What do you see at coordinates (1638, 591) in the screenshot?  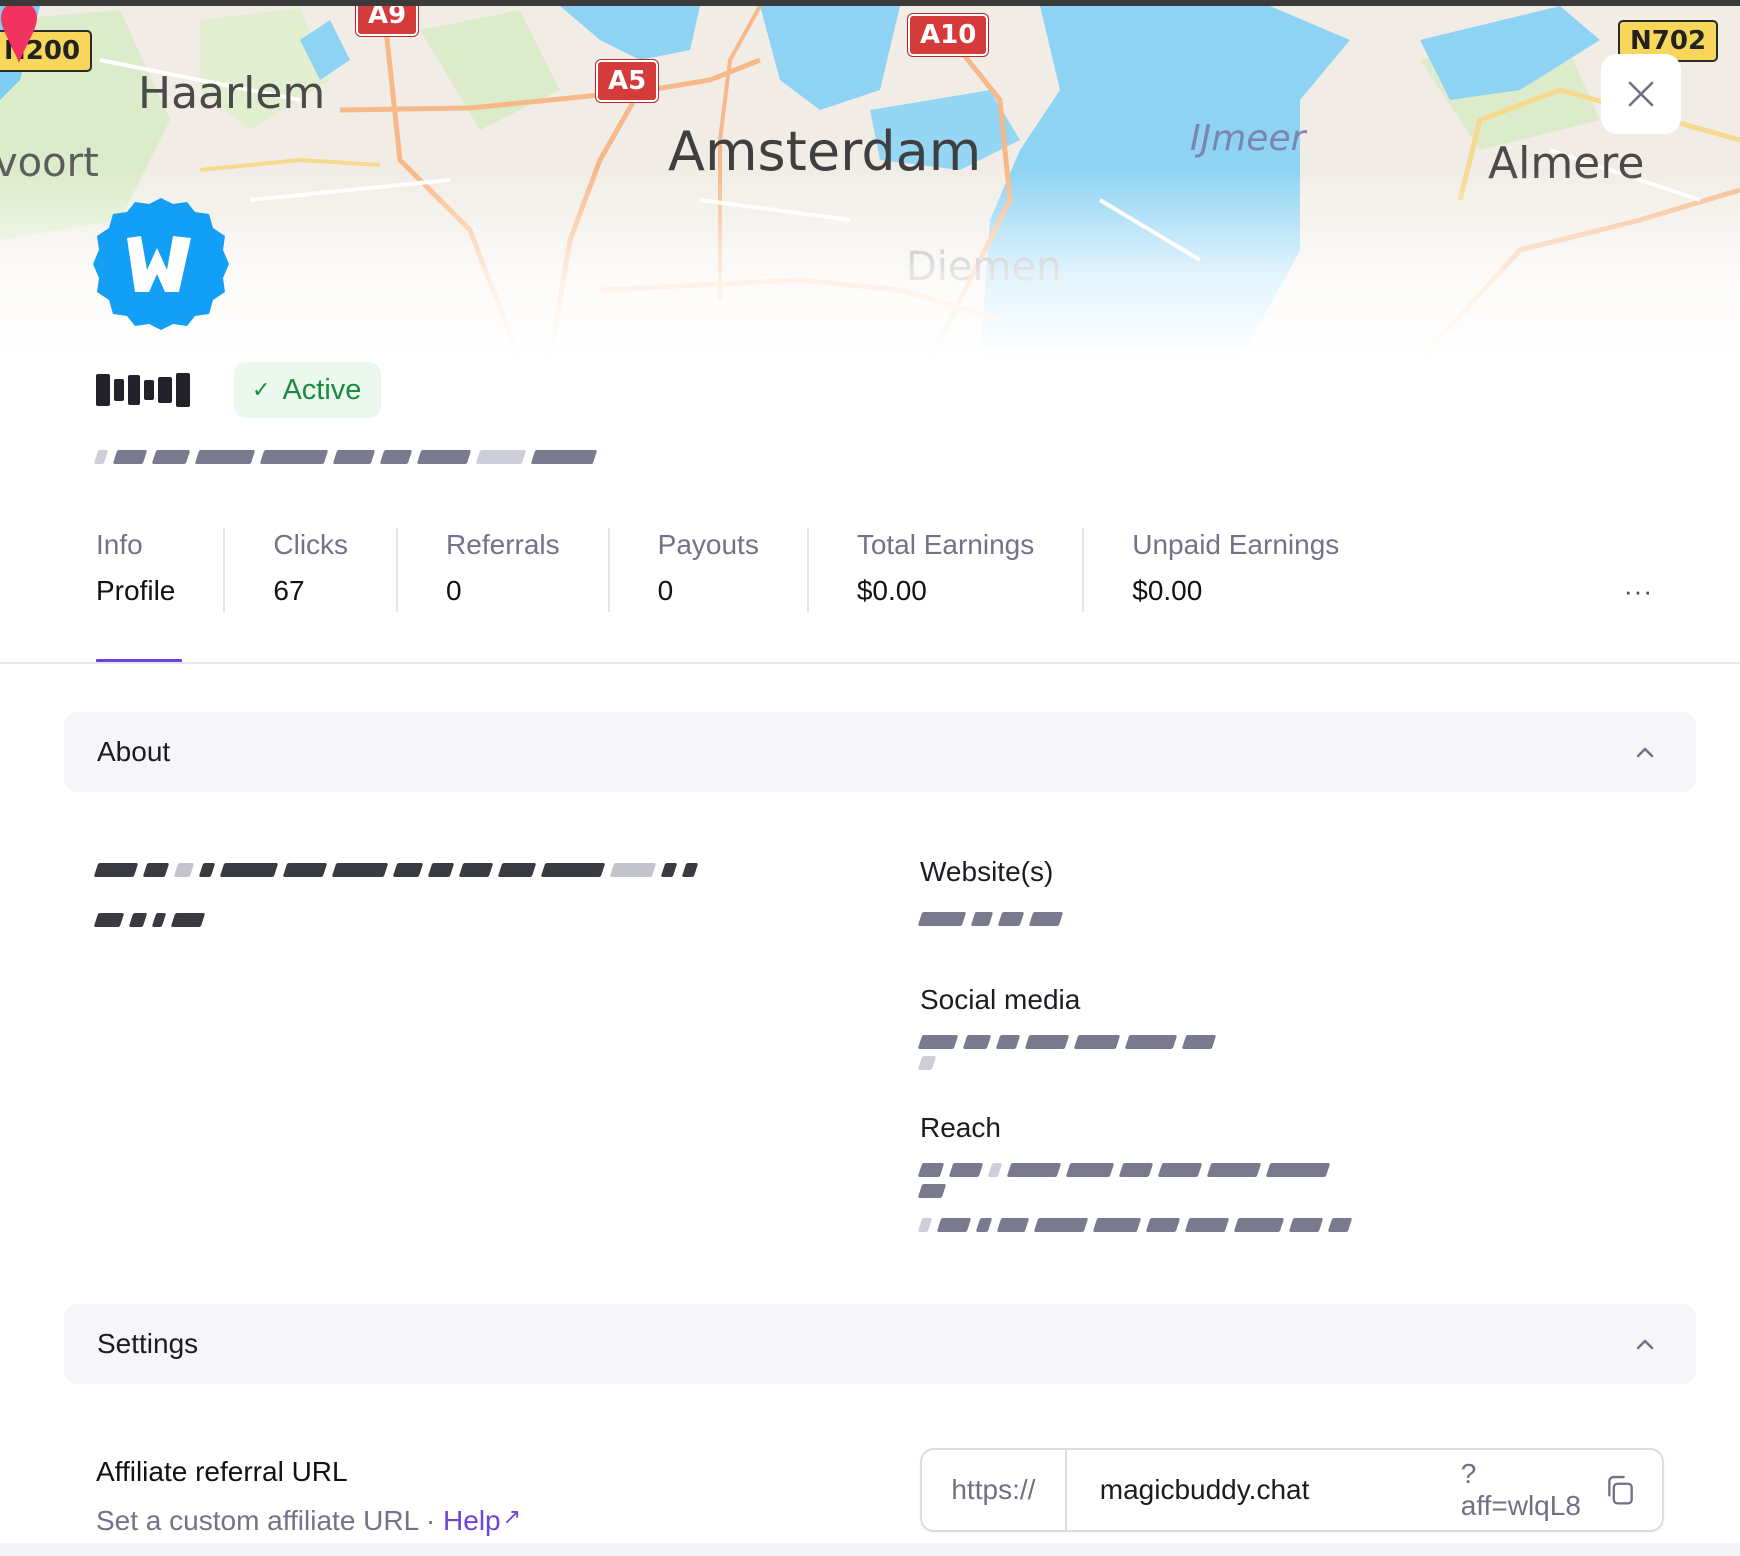 I see `more-options-button: ···` at bounding box center [1638, 591].